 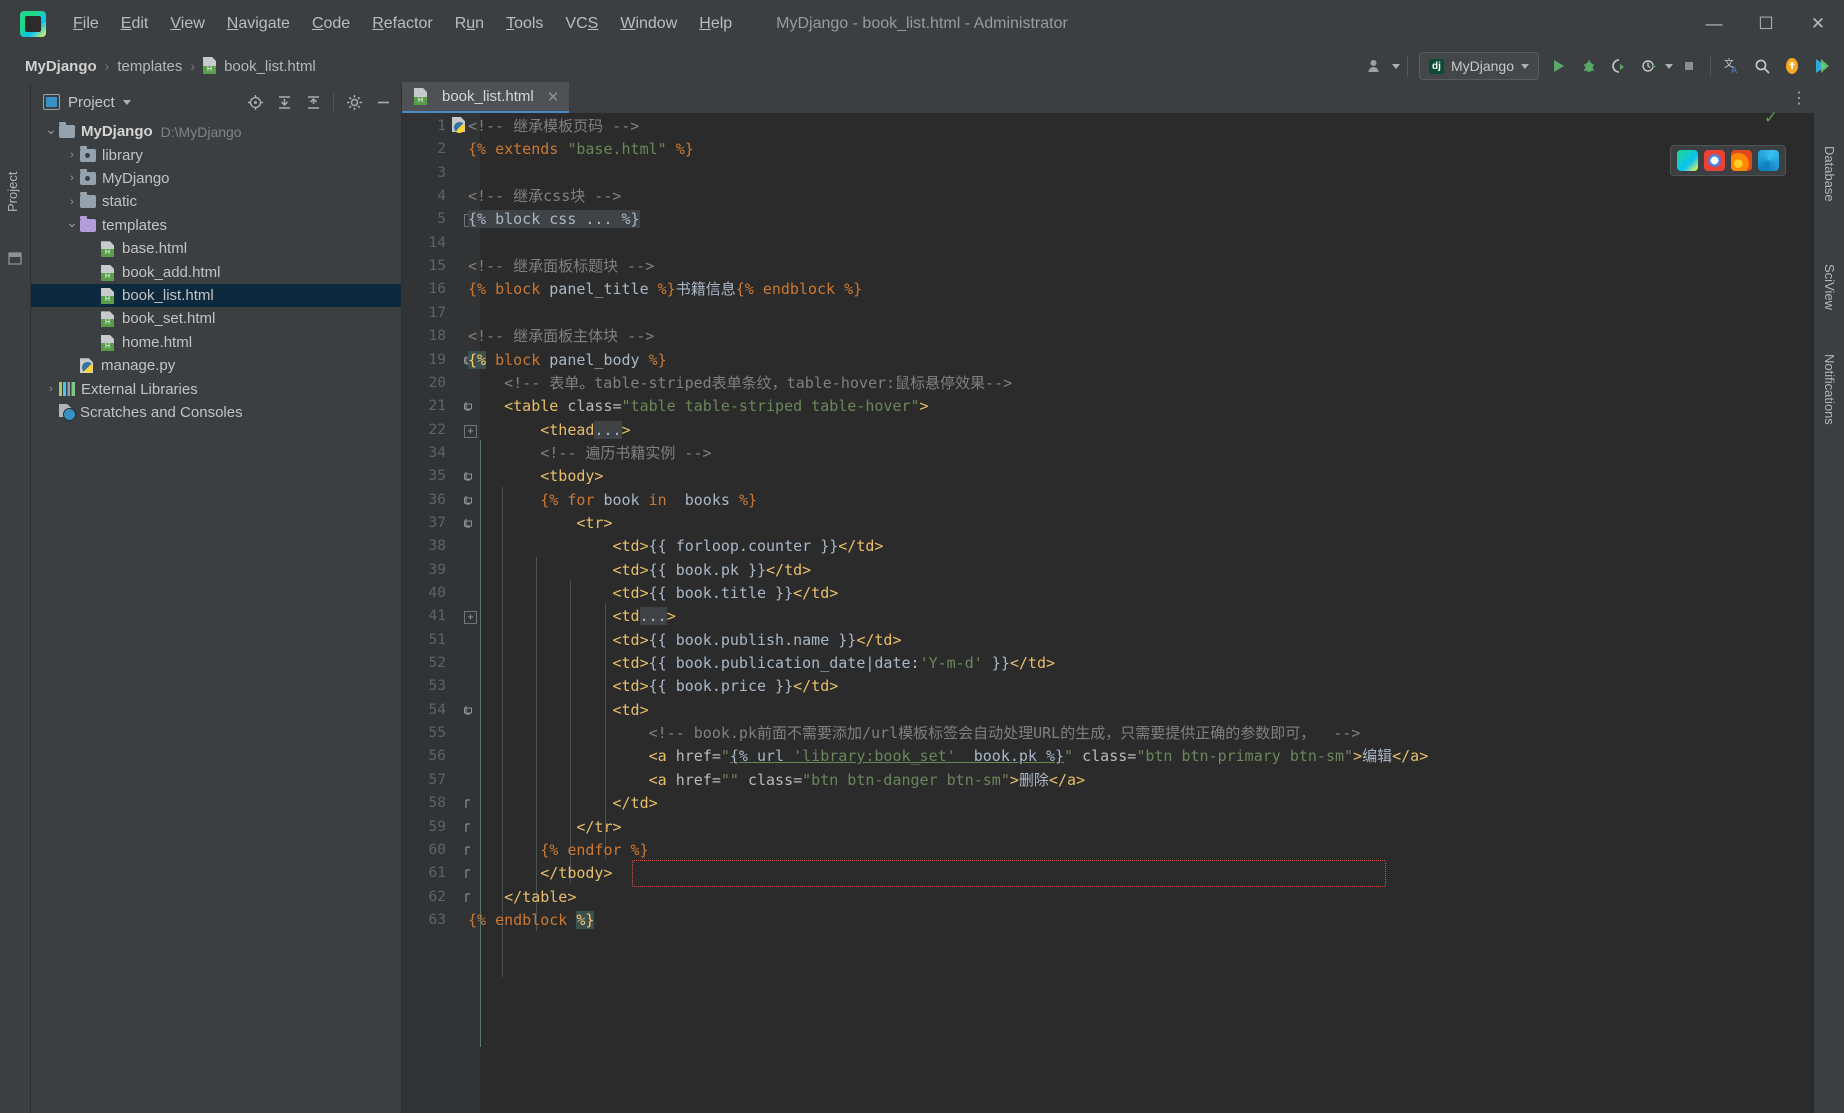 I want to click on run-button, so click(x=1559, y=66).